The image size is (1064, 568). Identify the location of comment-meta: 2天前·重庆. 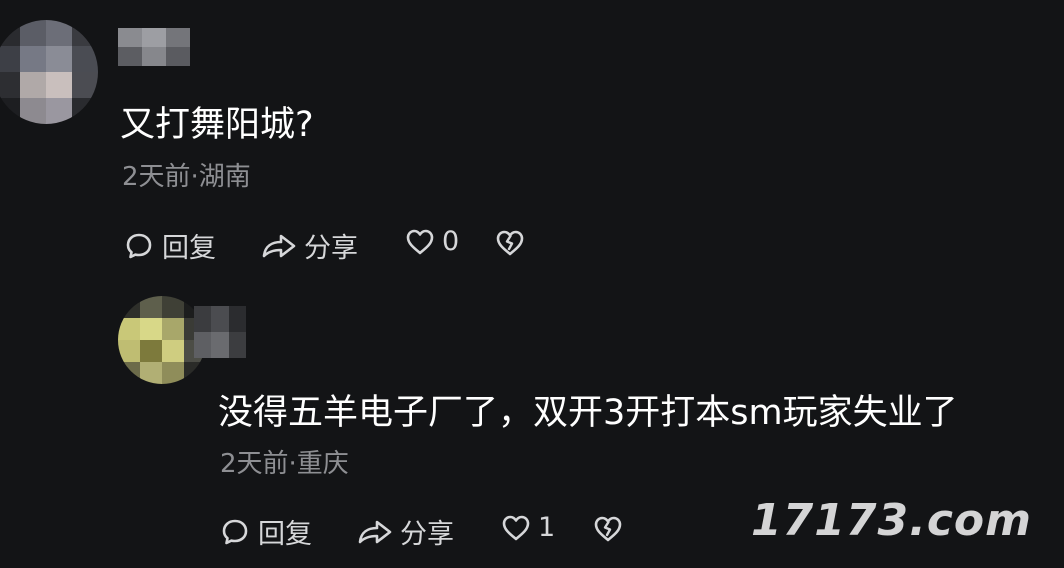
(284, 464).